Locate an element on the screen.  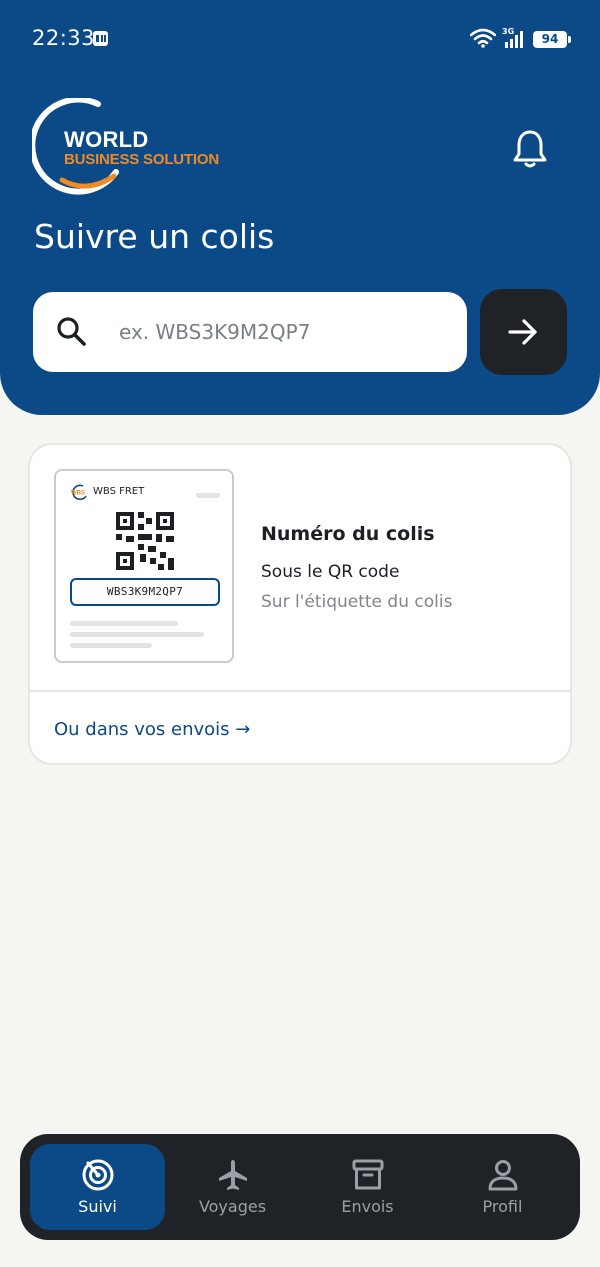
nav-label: Profil is located at coordinates (502, 1206).